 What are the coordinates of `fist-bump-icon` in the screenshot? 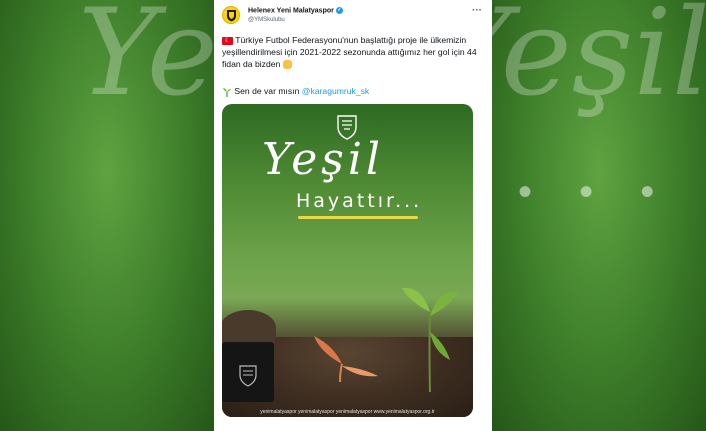 It's located at (287, 65).